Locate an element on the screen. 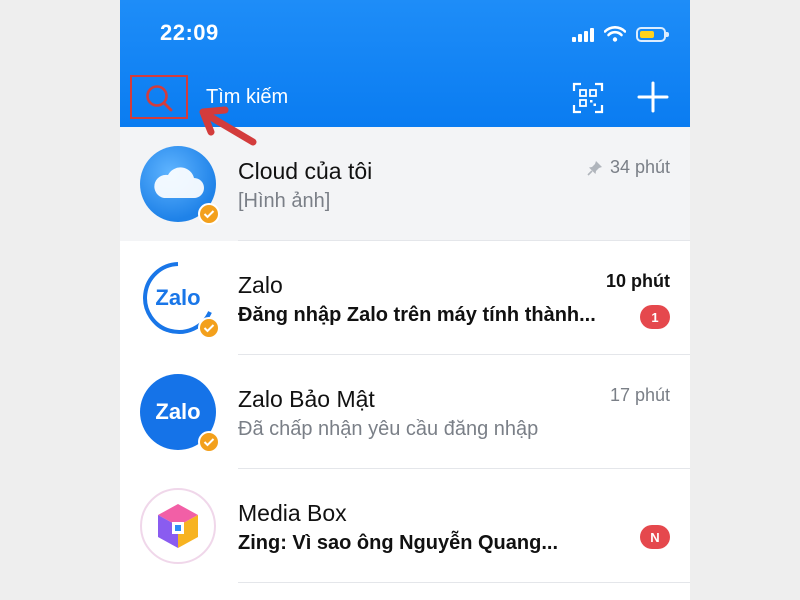  qr-scan-icon is located at coordinates (588, 98).